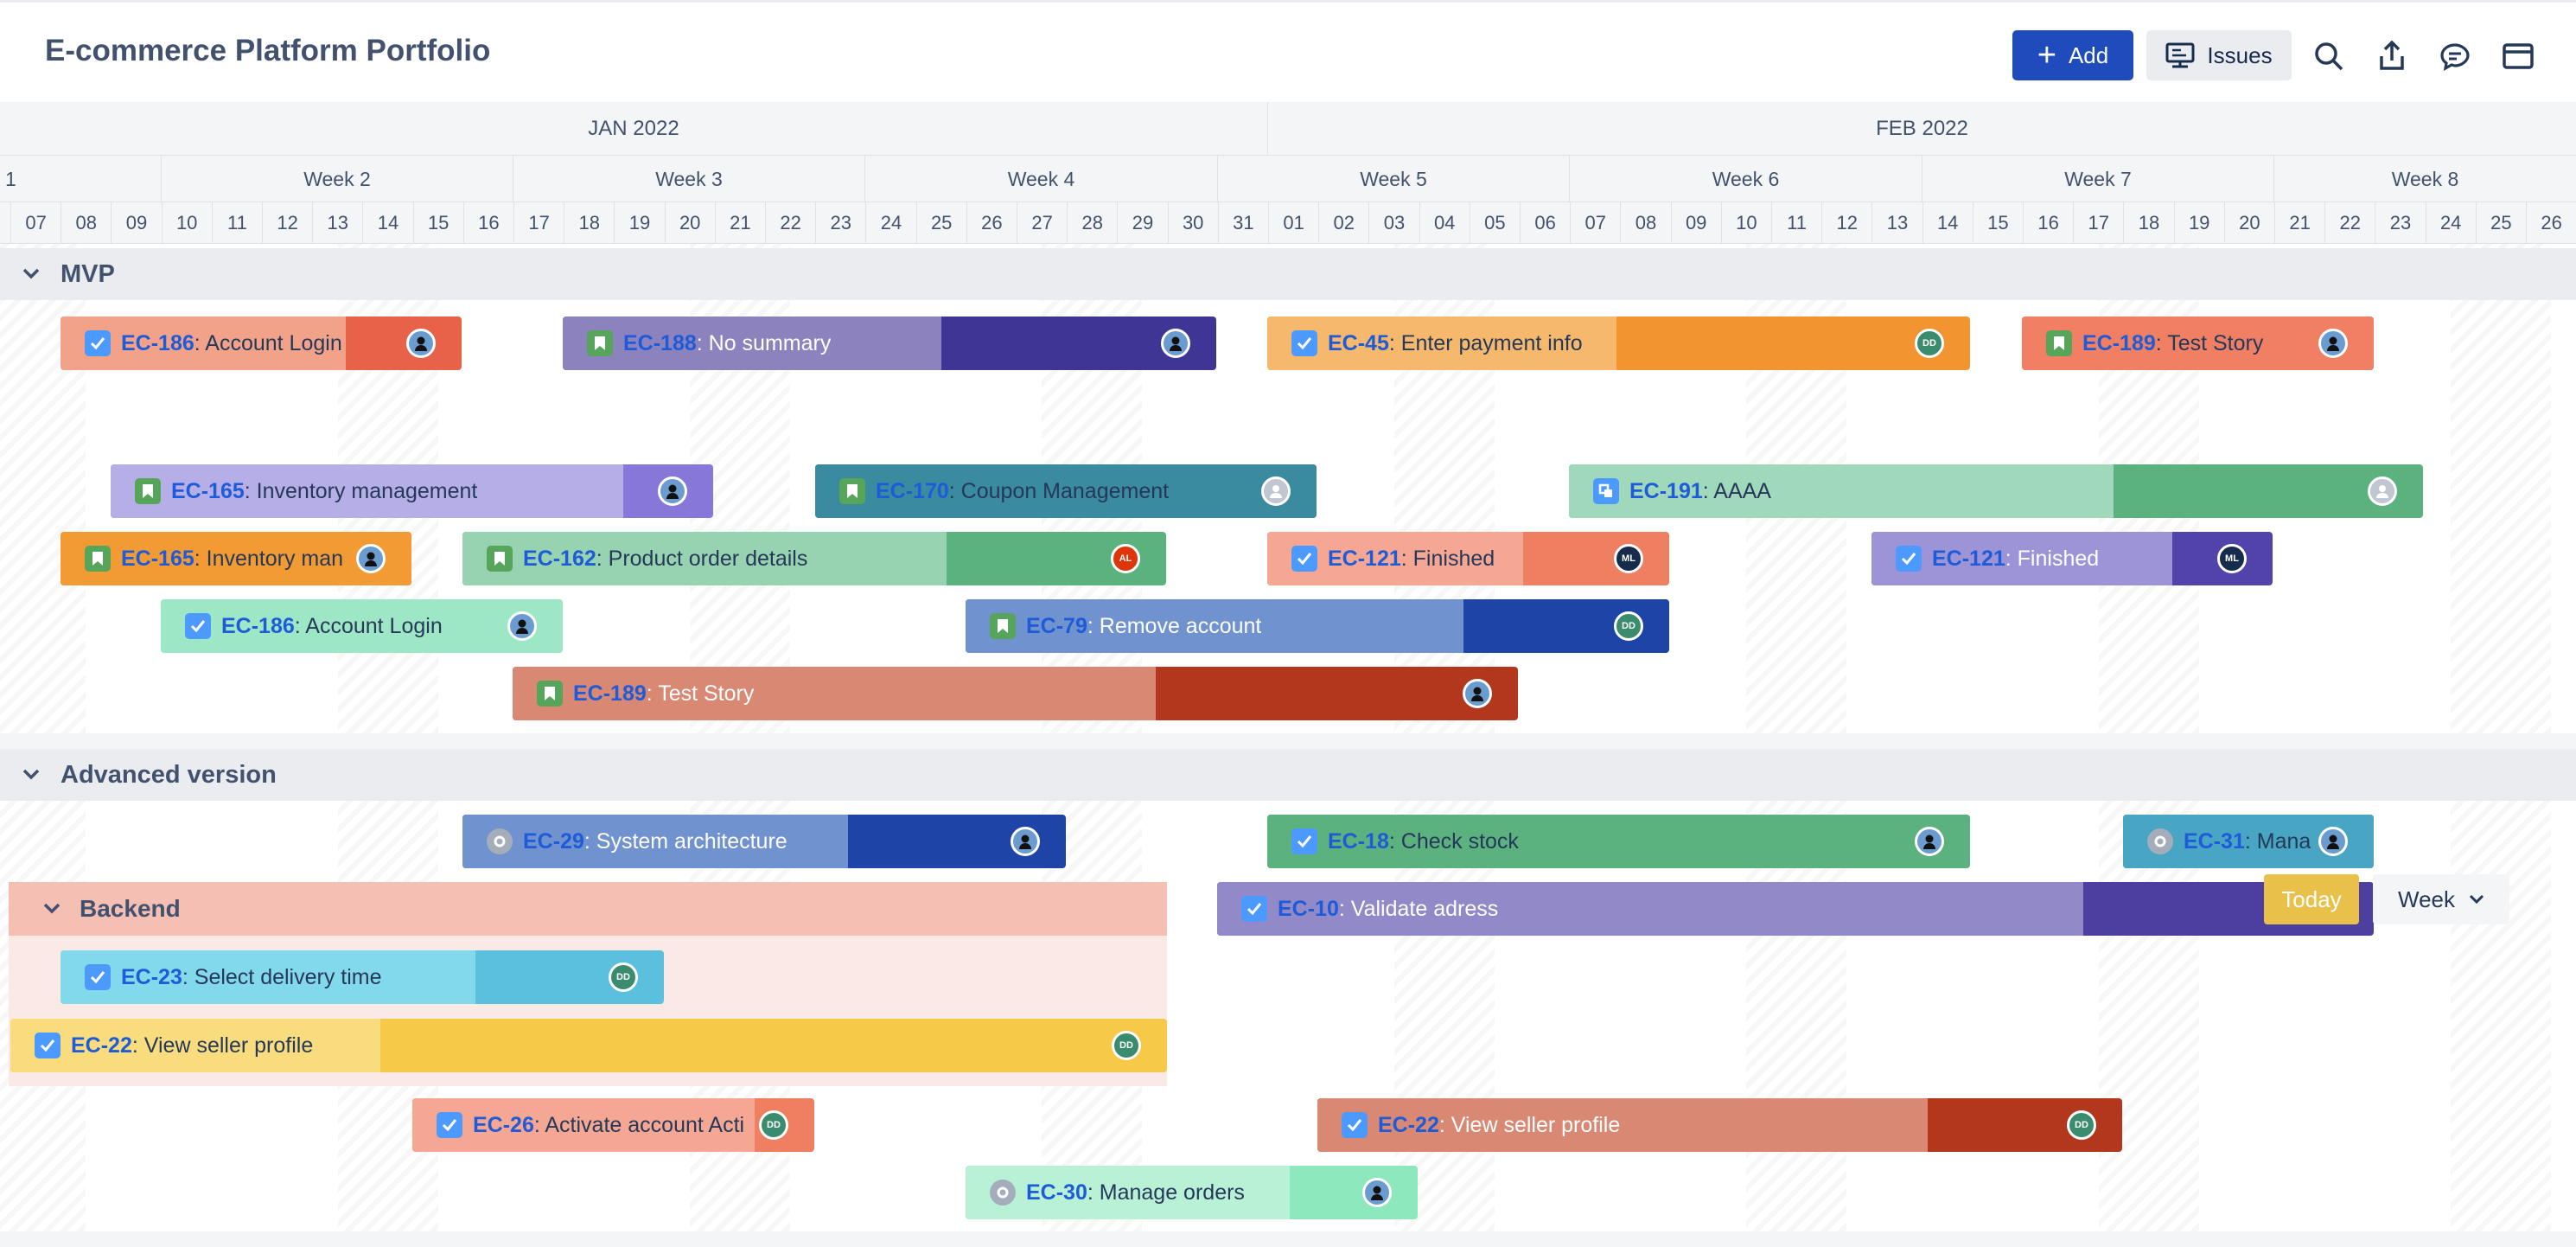 Image resolution: width=2576 pixels, height=1247 pixels. What do you see at coordinates (1066, 491) in the screenshot?
I see `issue-bar: EC-170: Coupon Management` at bounding box center [1066, 491].